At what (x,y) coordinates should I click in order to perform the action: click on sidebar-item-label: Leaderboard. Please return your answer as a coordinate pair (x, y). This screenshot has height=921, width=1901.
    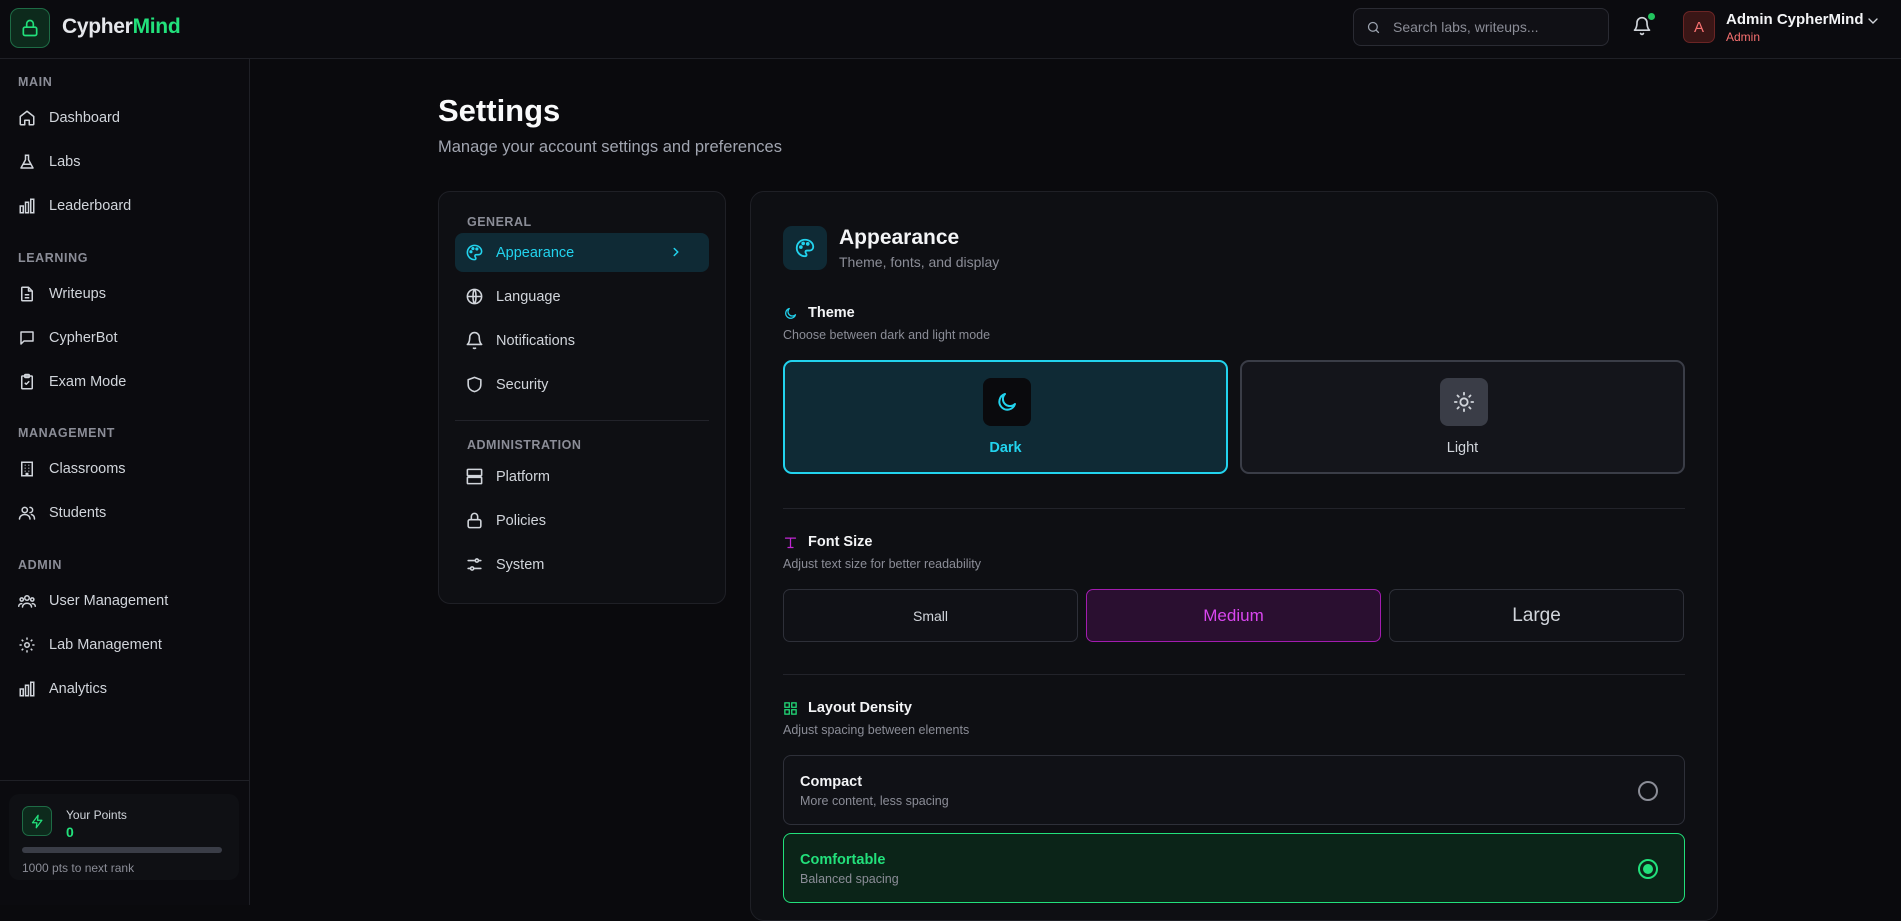
    Looking at the image, I should click on (90, 206).